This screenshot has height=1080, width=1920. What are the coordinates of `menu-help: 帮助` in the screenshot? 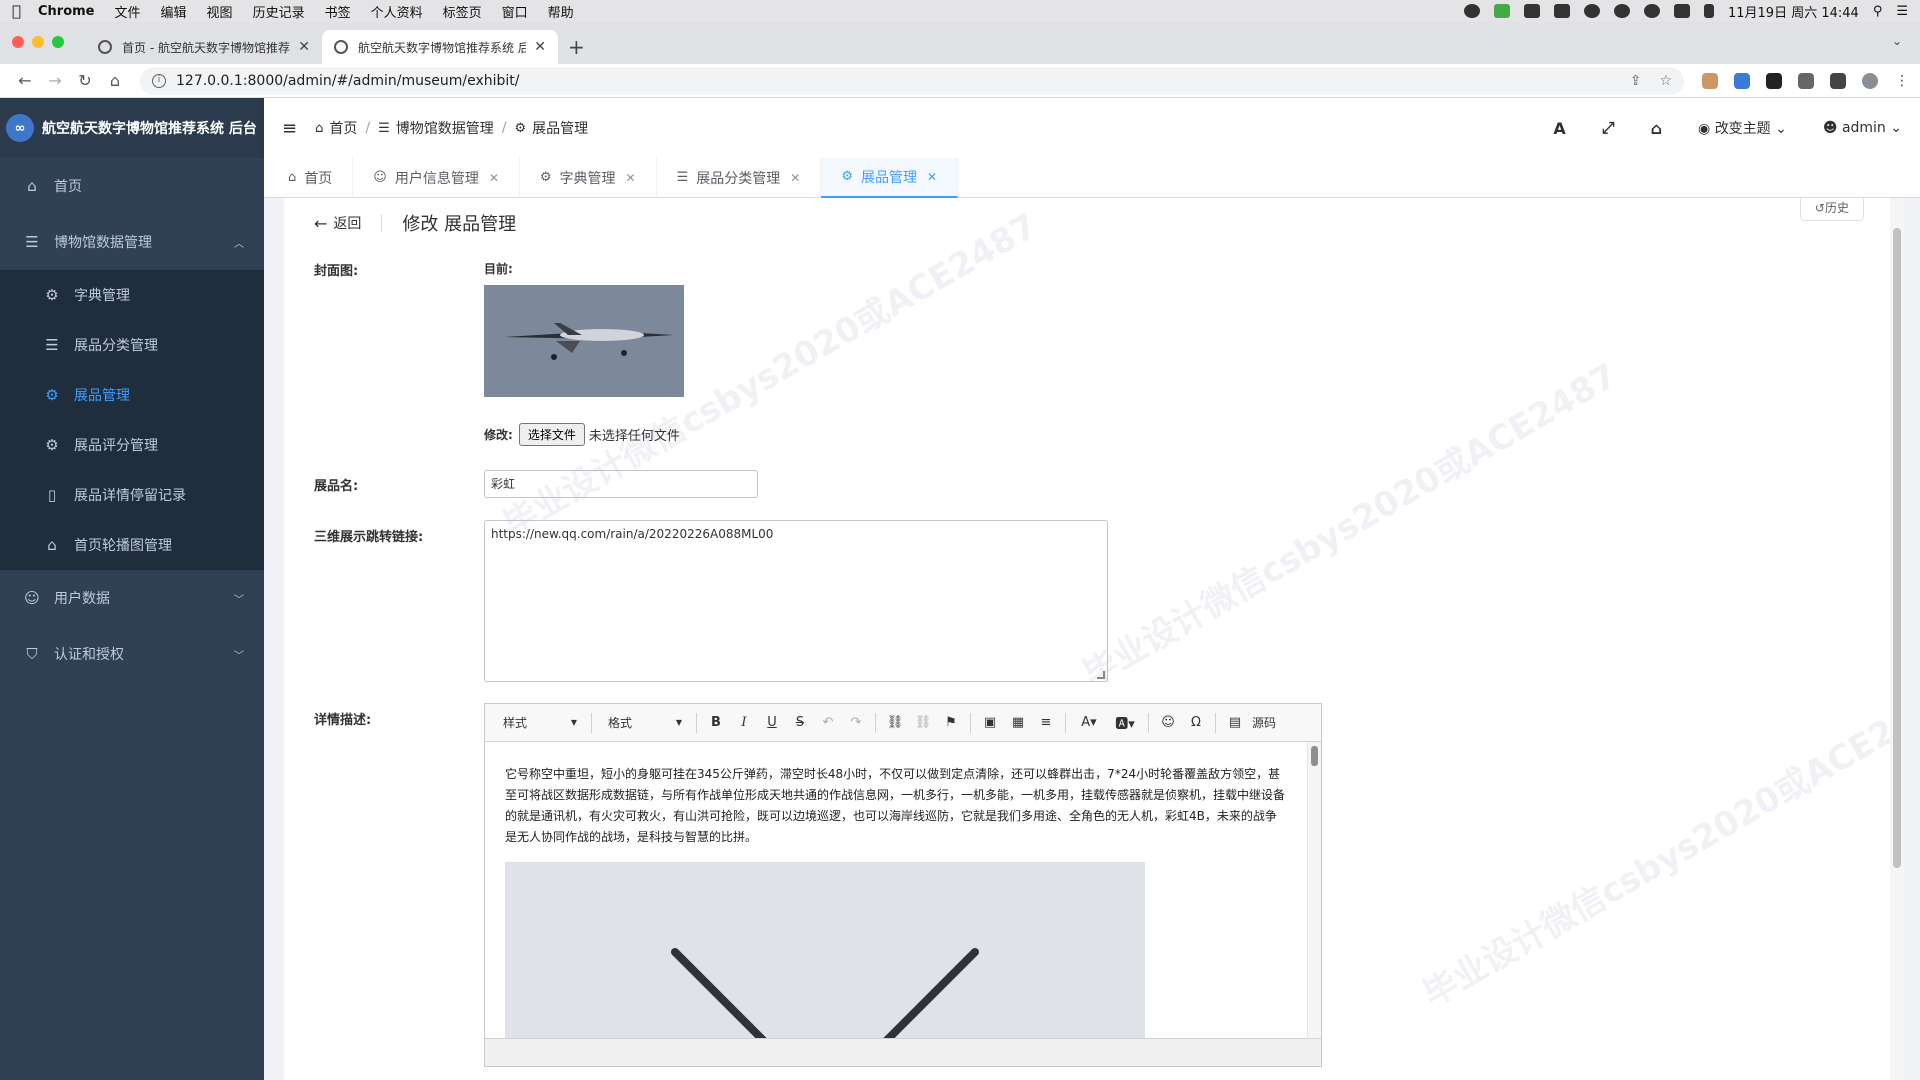 It's located at (561, 11).